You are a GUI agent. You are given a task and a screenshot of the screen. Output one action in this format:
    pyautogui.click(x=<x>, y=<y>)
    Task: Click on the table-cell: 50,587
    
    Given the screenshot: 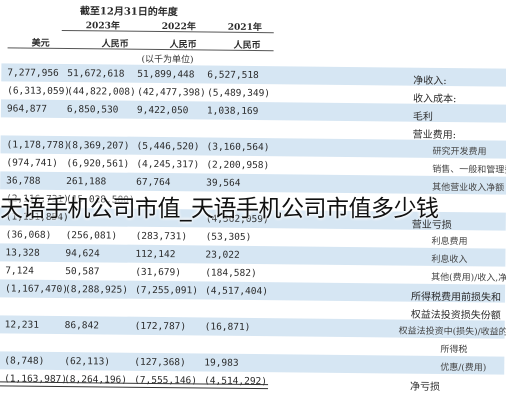 What is the action you would take?
    pyautogui.click(x=82, y=272)
    